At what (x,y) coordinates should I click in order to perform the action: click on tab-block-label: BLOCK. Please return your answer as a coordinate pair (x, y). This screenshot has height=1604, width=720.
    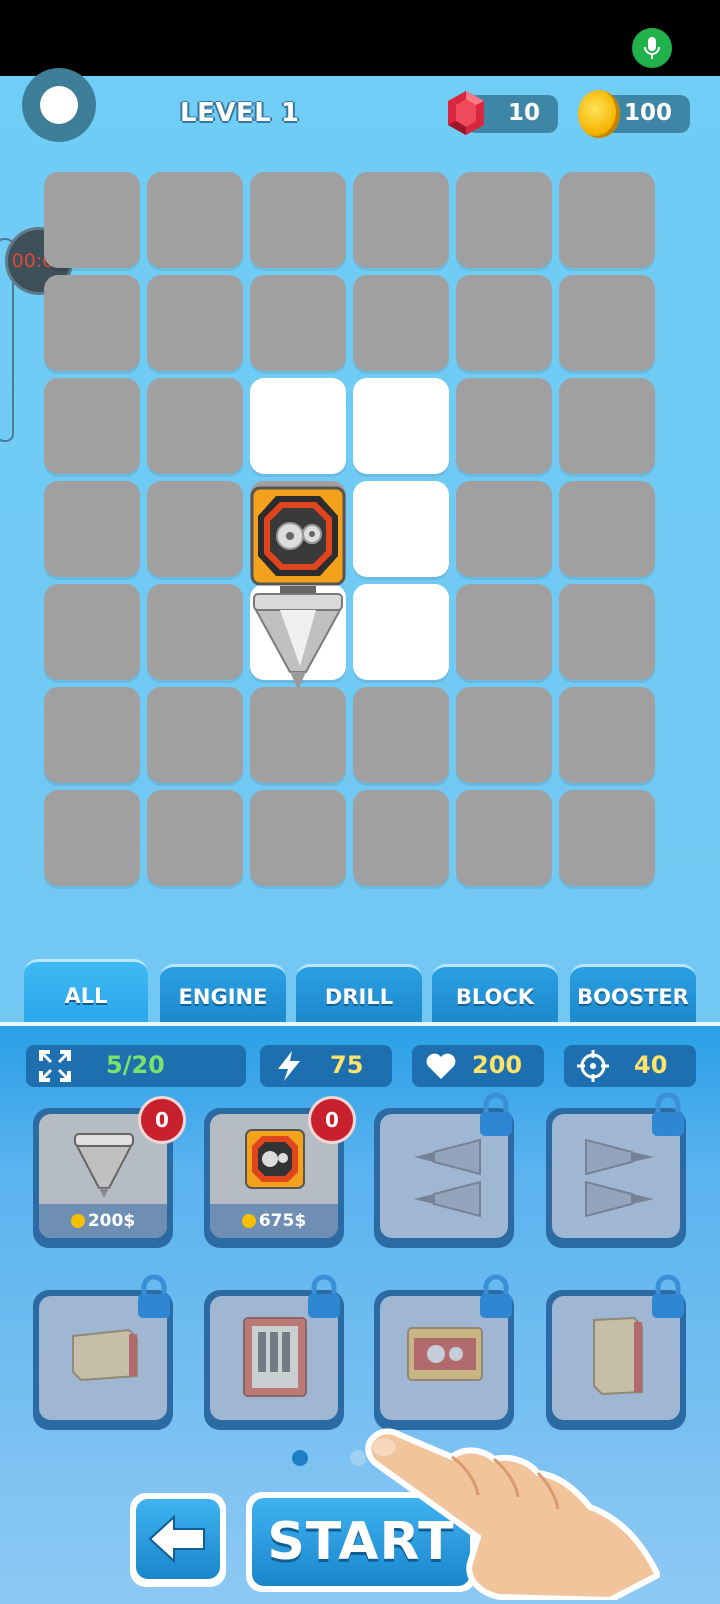
    Looking at the image, I should click on (495, 996).